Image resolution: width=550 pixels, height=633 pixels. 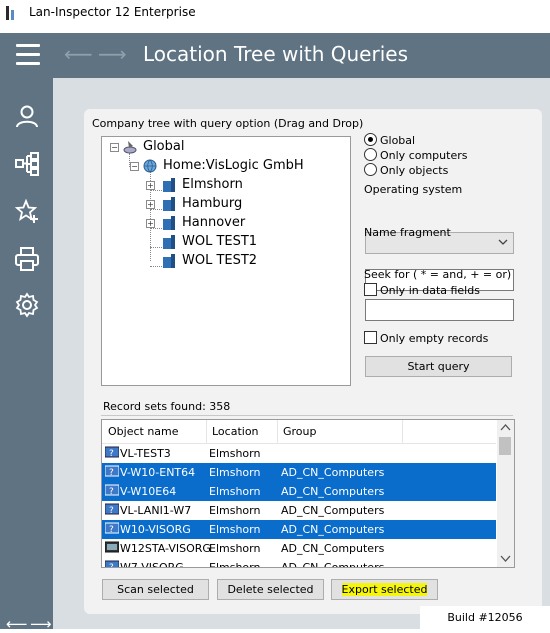 What do you see at coordinates (270, 589) in the screenshot?
I see `delete-selected-button: Delete selected` at bounding box center [270, 589].